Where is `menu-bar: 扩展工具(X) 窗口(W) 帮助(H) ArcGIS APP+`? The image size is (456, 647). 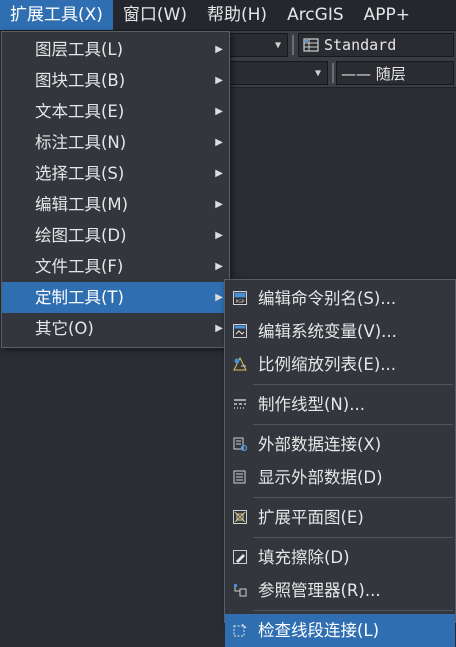
menu-bar: 扩展工具(X) 窗口(W) 帮助(H) ArcGIS APP+ is located at coordinates (228, 15).